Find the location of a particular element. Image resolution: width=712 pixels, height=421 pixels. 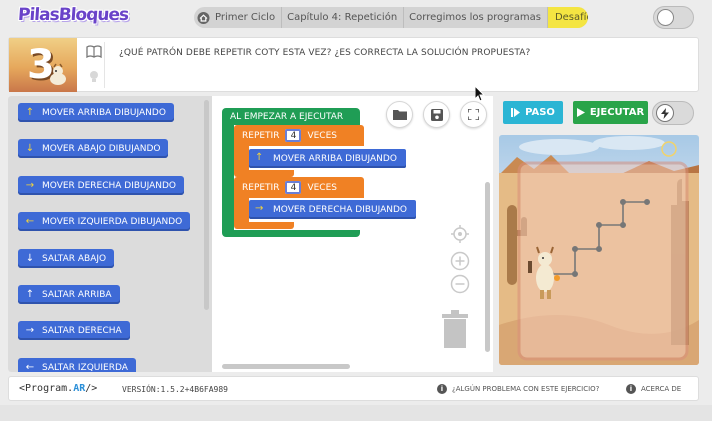

save-icon is located at coordinates (436, 114).